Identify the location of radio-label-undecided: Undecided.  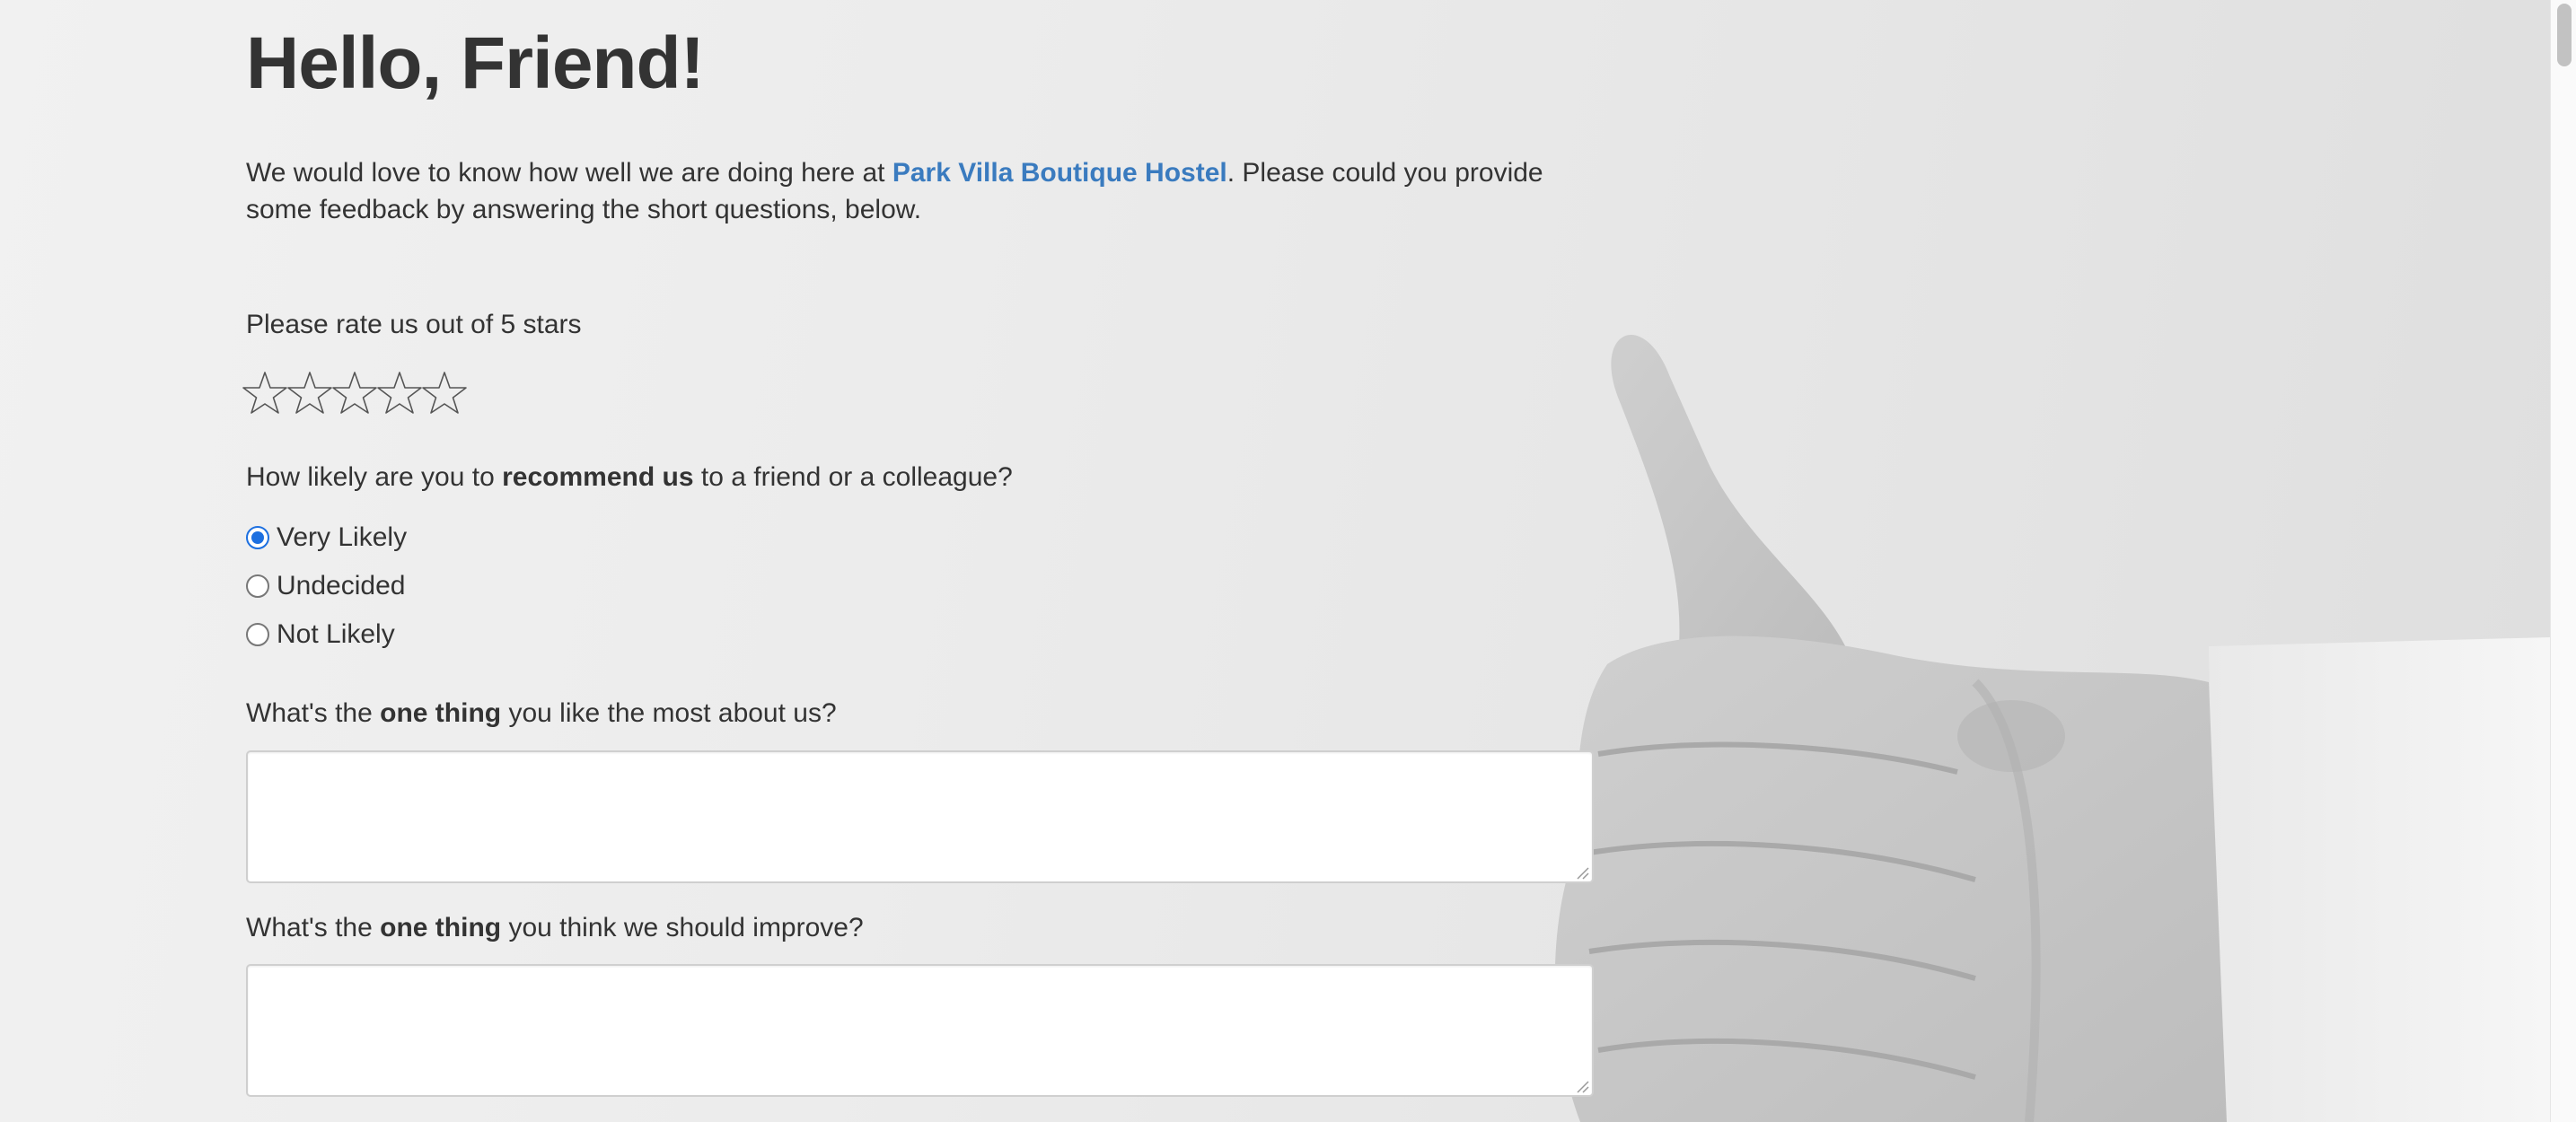
(341, 585).